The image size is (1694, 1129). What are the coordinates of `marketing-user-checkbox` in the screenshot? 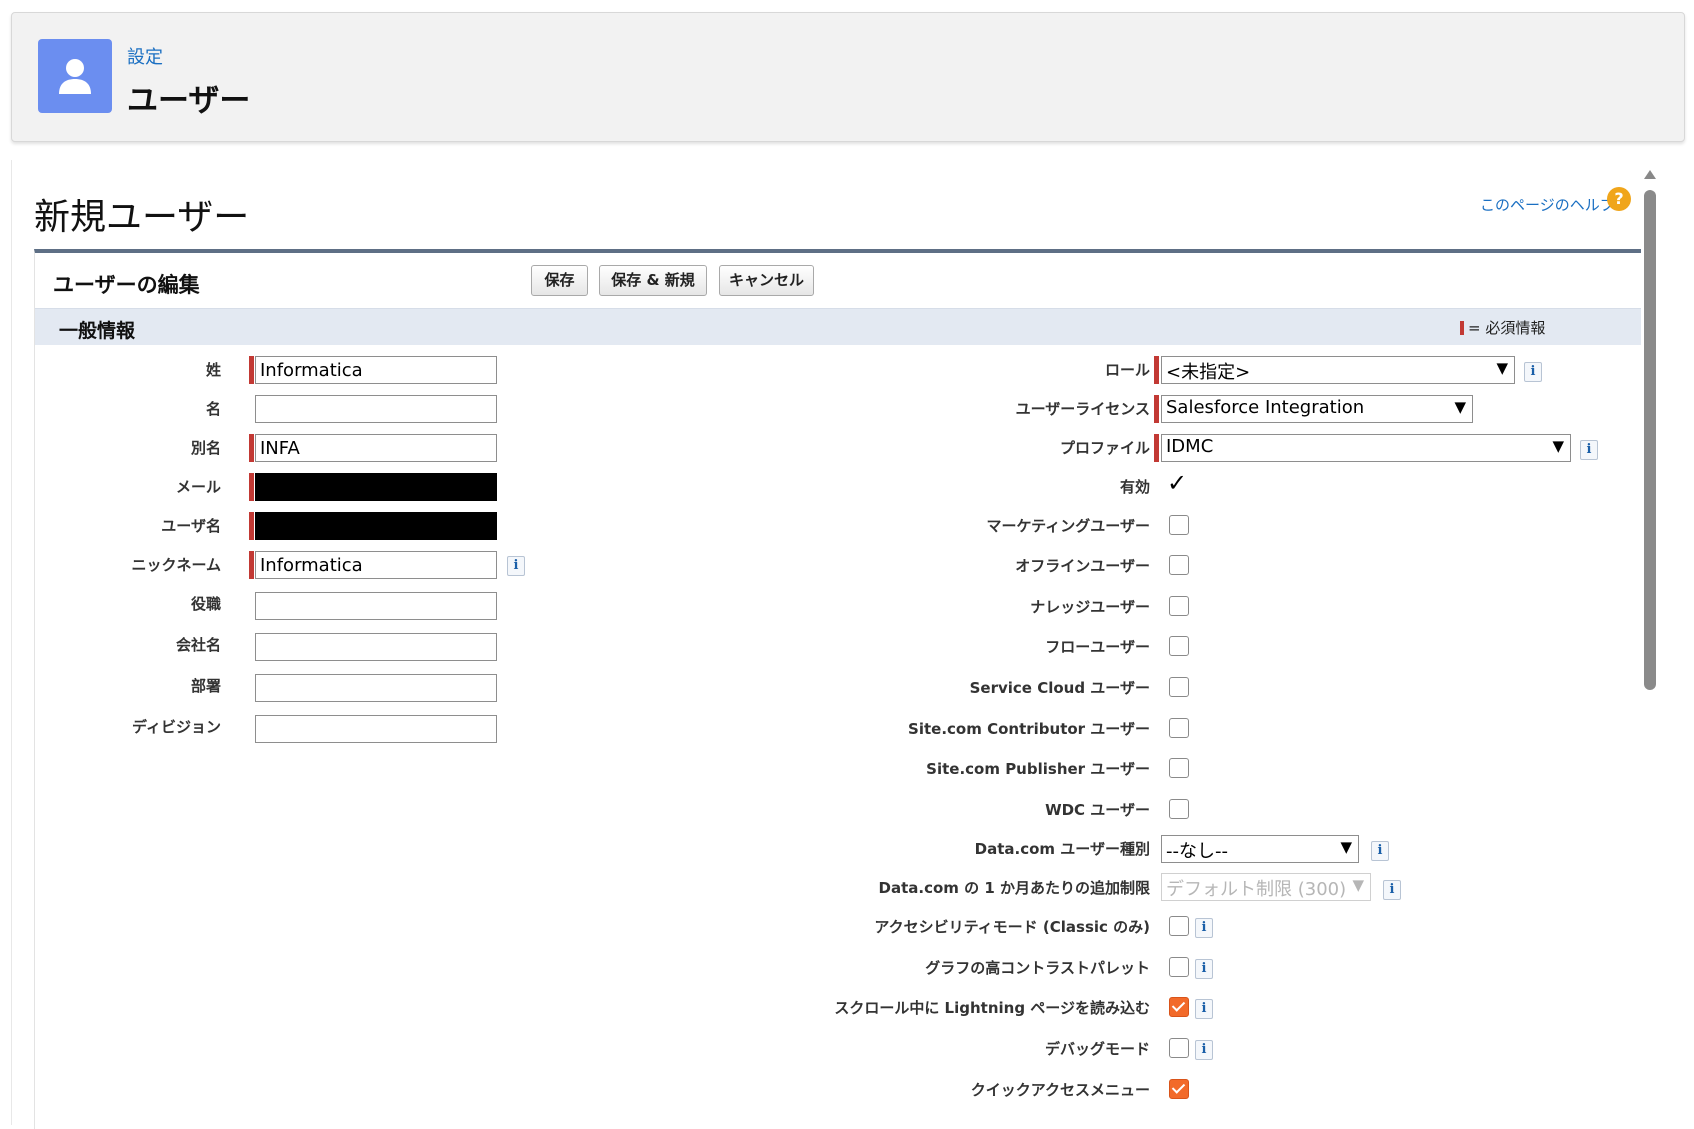 It's located at (1179, 525).